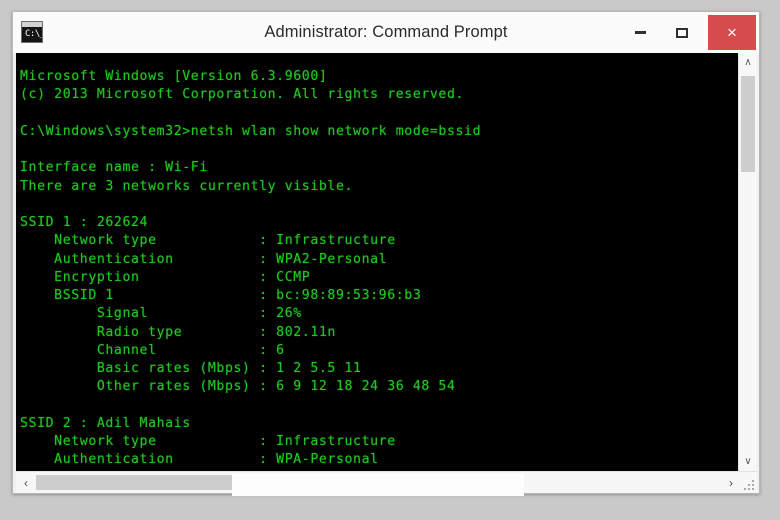 The image size is (780, 520). I want to click on close-icon: ×, so click(732, 32).